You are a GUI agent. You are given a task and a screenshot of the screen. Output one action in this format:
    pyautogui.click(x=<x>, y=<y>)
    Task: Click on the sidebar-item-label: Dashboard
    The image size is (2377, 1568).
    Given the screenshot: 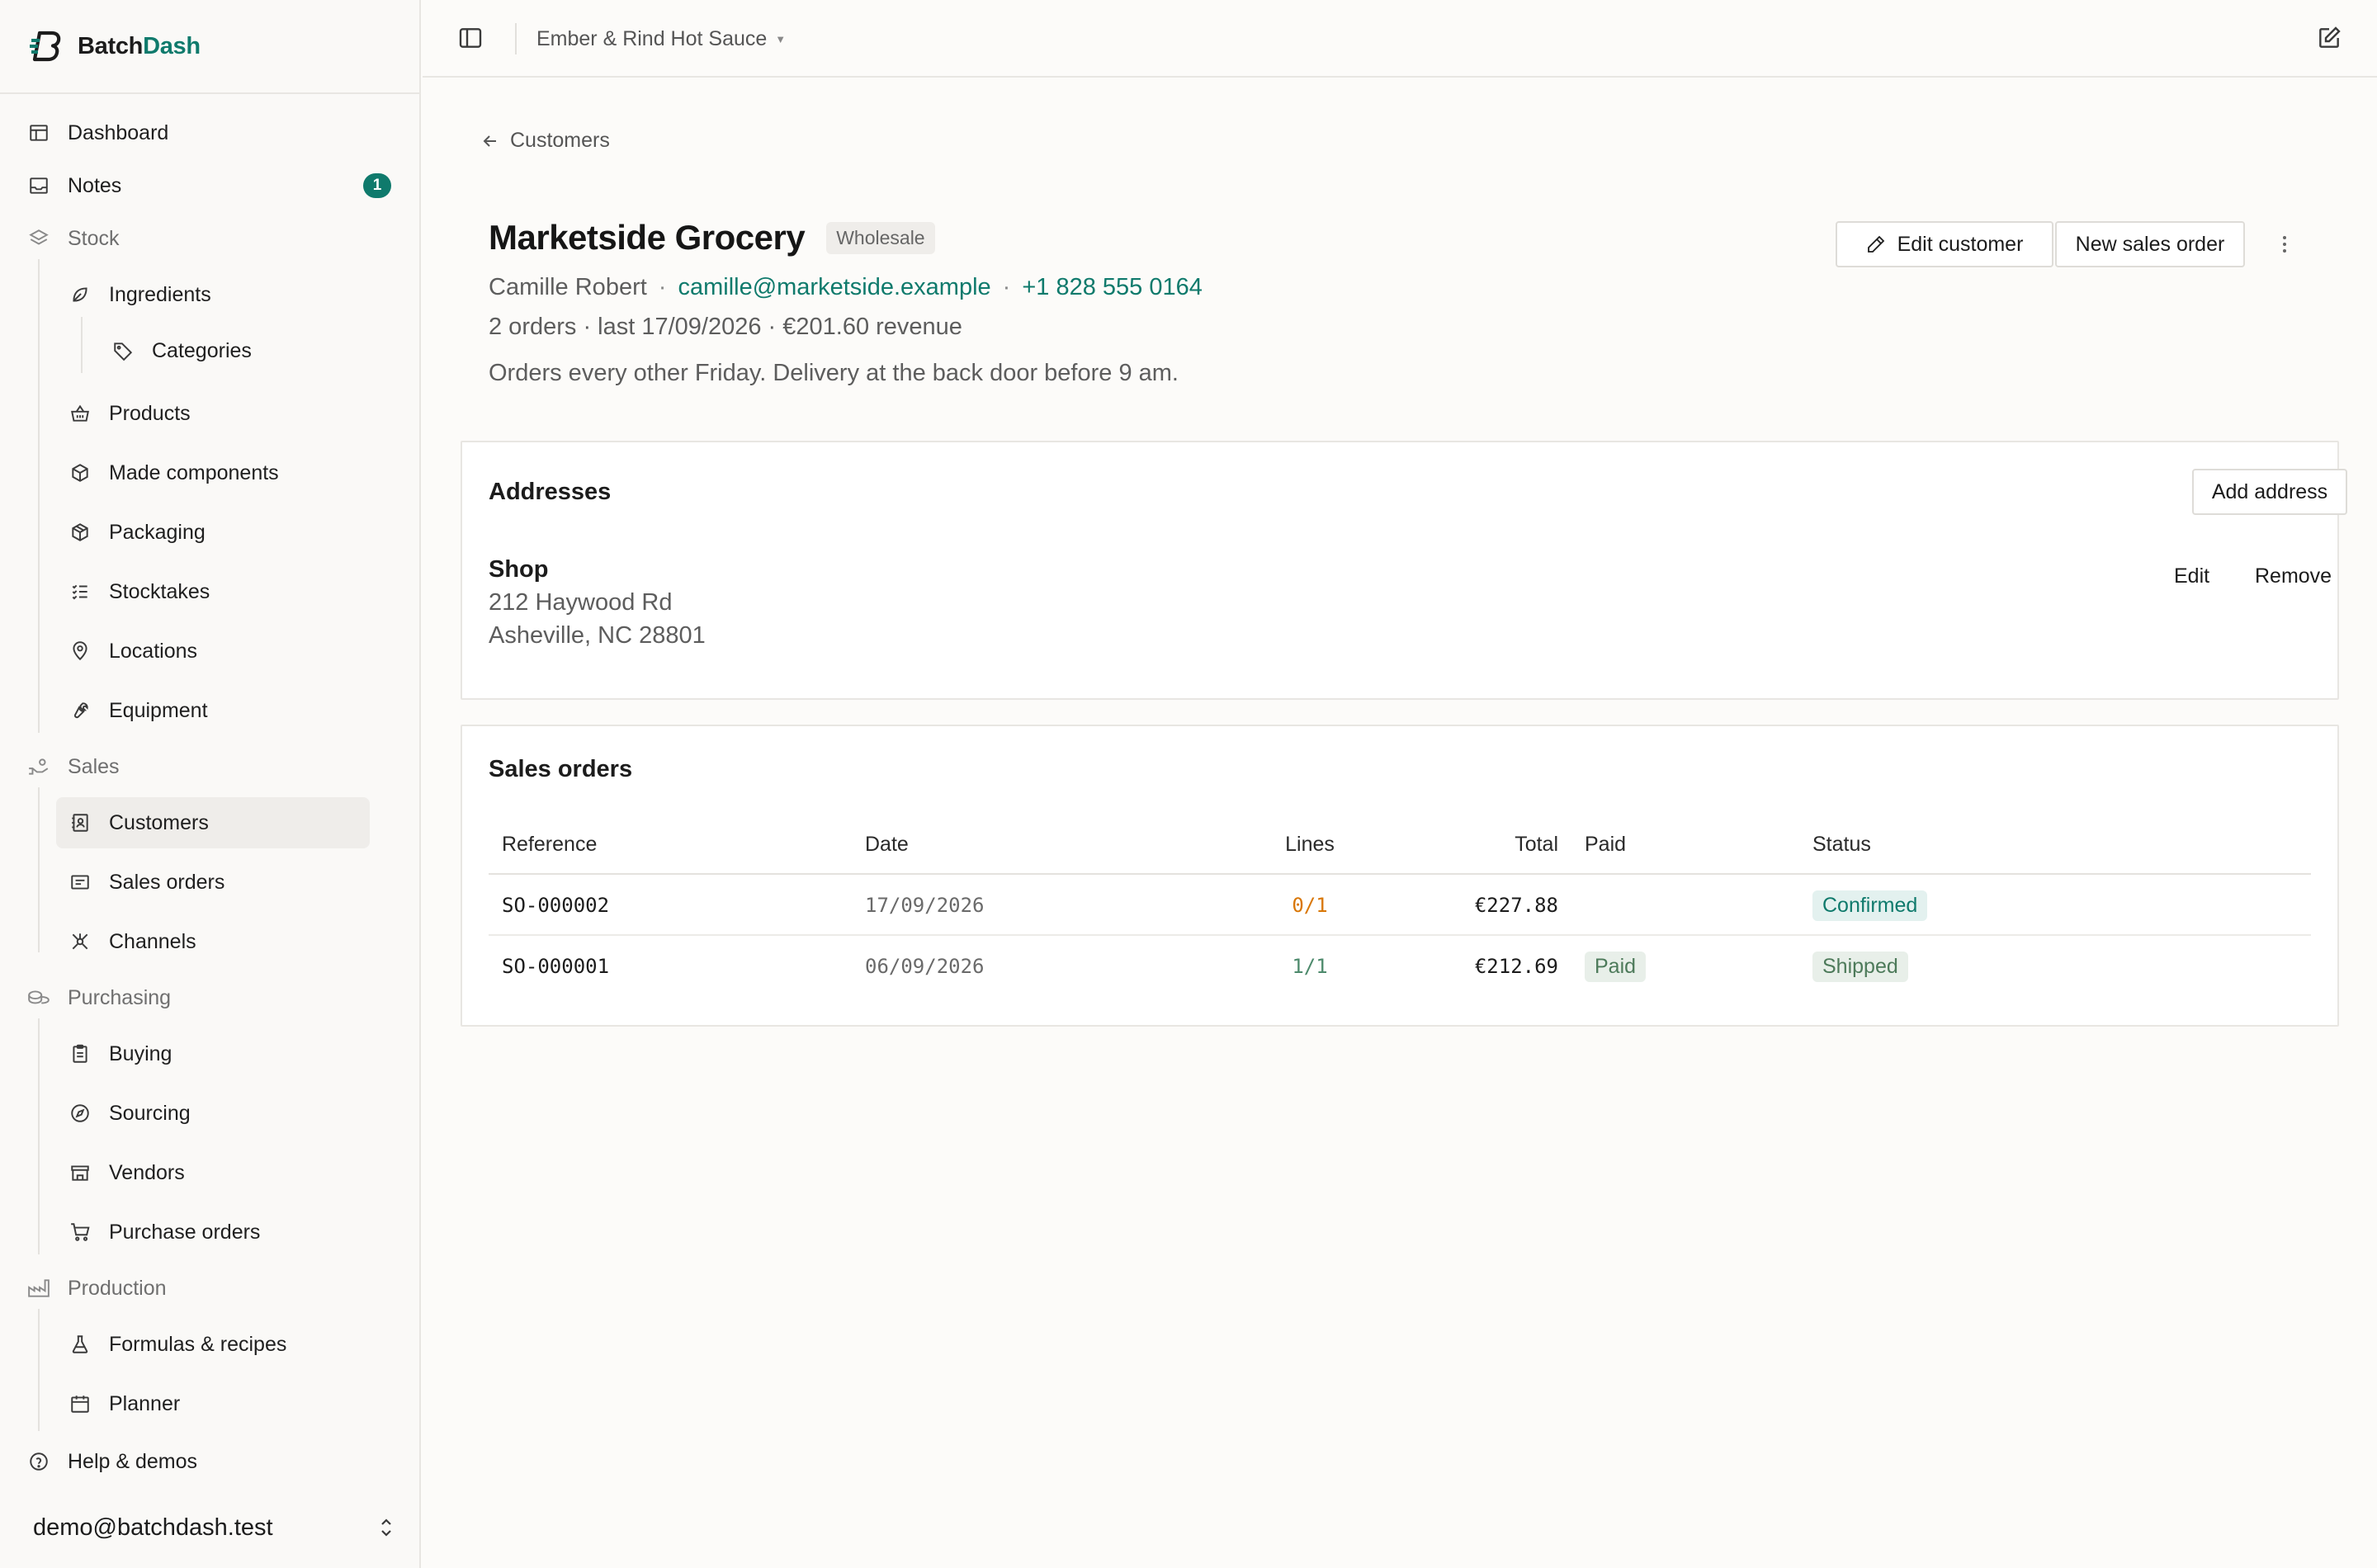 What is the action you would take?
    pyautogui.click(x=118, y=132)
    